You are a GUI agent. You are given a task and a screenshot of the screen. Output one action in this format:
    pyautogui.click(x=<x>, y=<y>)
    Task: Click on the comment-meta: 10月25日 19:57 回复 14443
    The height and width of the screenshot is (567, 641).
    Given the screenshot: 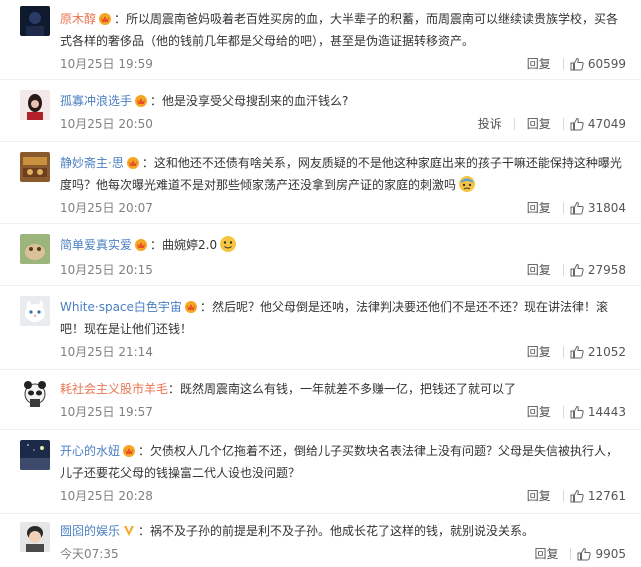 What is the action you would take?
    pyautogui.click(x=343, y=412)
    